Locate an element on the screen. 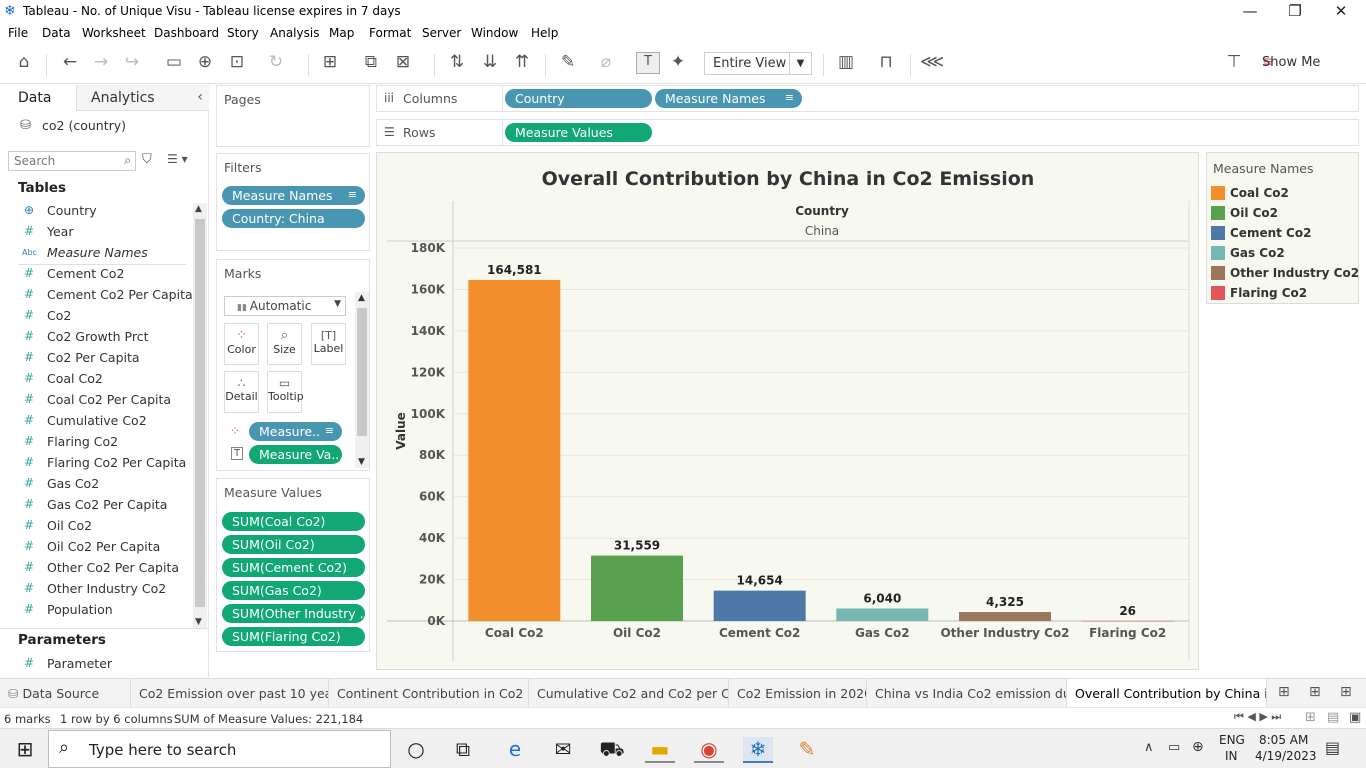 The height and width of the screenshot is (768, 1366). field-search: ⌕ is located at coordinates (72, 161).